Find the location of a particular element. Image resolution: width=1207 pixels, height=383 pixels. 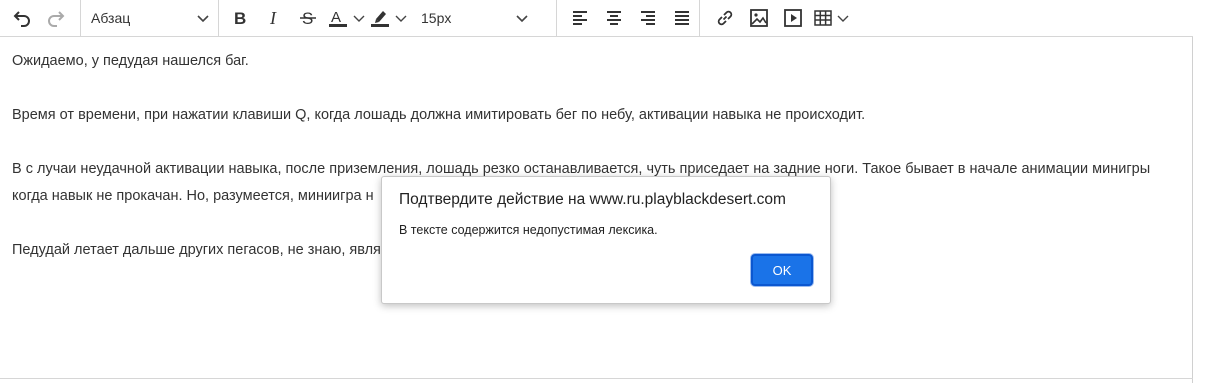

bold-icon: B is located at coordinates (240, 18).